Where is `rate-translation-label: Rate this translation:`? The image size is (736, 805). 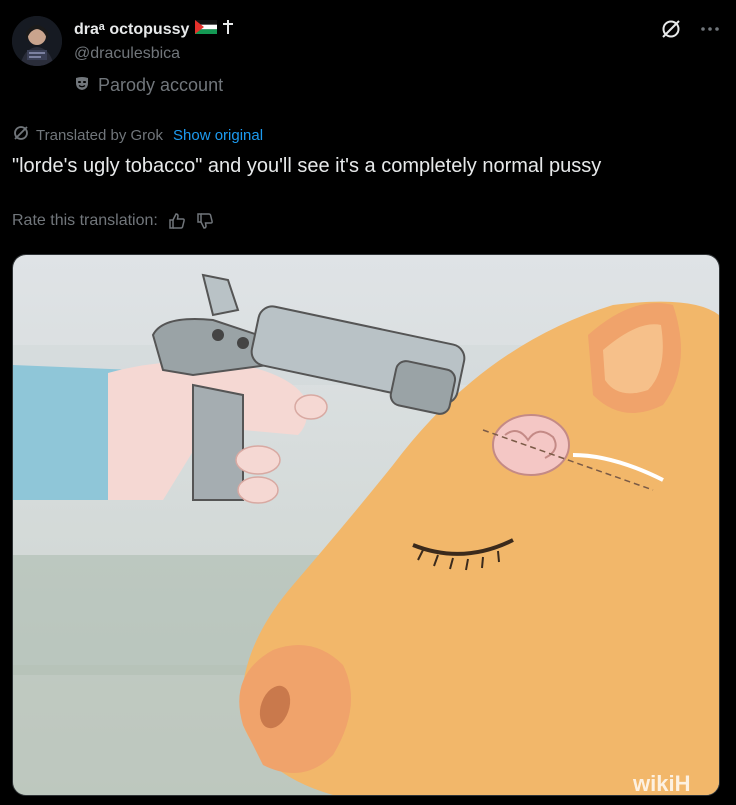
rate-translation-label: Rate this translation: is located at coordinates (85, 220).